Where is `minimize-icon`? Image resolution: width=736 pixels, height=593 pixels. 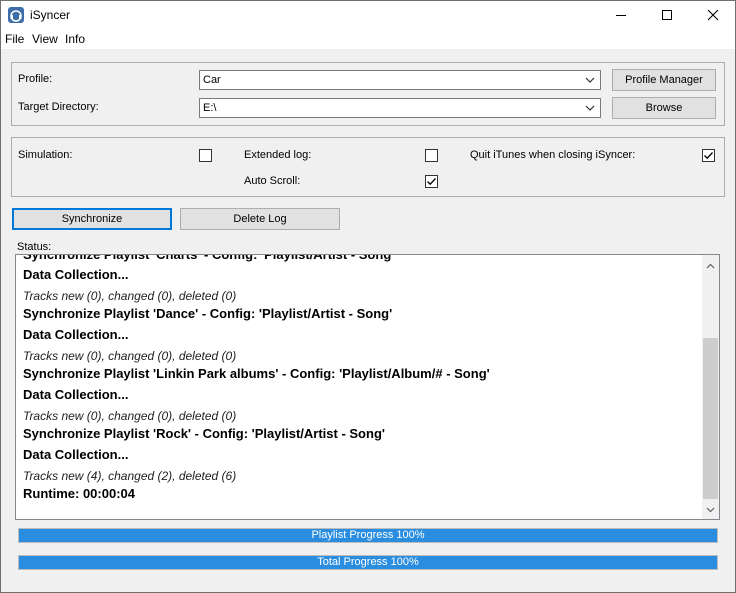 minimize-icon is located at coordinates (621, 15).